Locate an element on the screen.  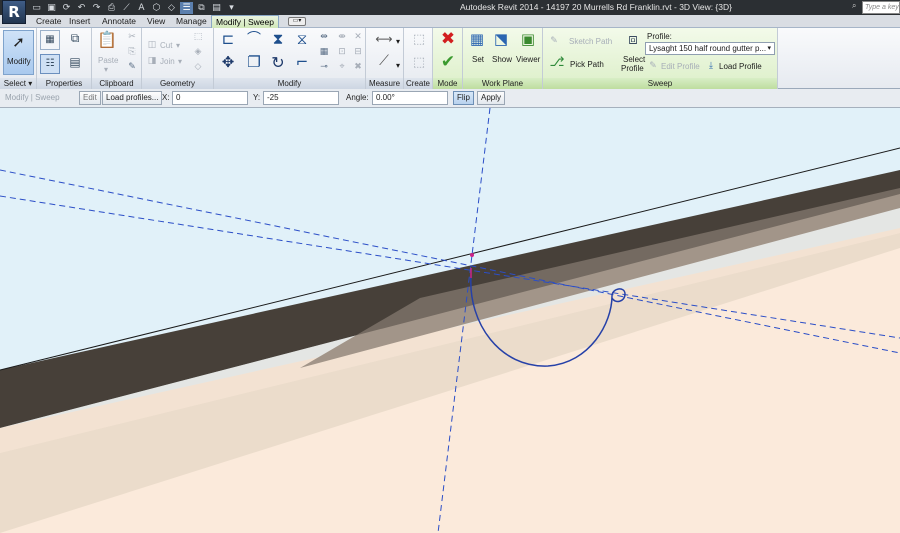
tab-manage: Manage is located at coordinates (191, 21).